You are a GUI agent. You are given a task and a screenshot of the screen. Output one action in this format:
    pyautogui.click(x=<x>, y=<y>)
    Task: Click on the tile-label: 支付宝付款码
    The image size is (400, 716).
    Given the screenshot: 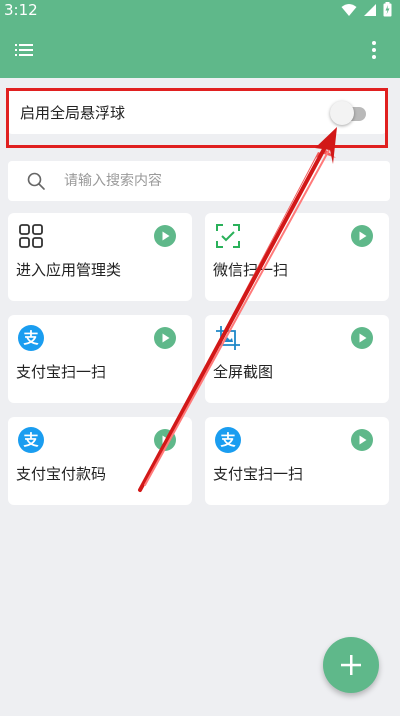 What is the action you would take?
    pyautogui.click(x=61, y=474)
    